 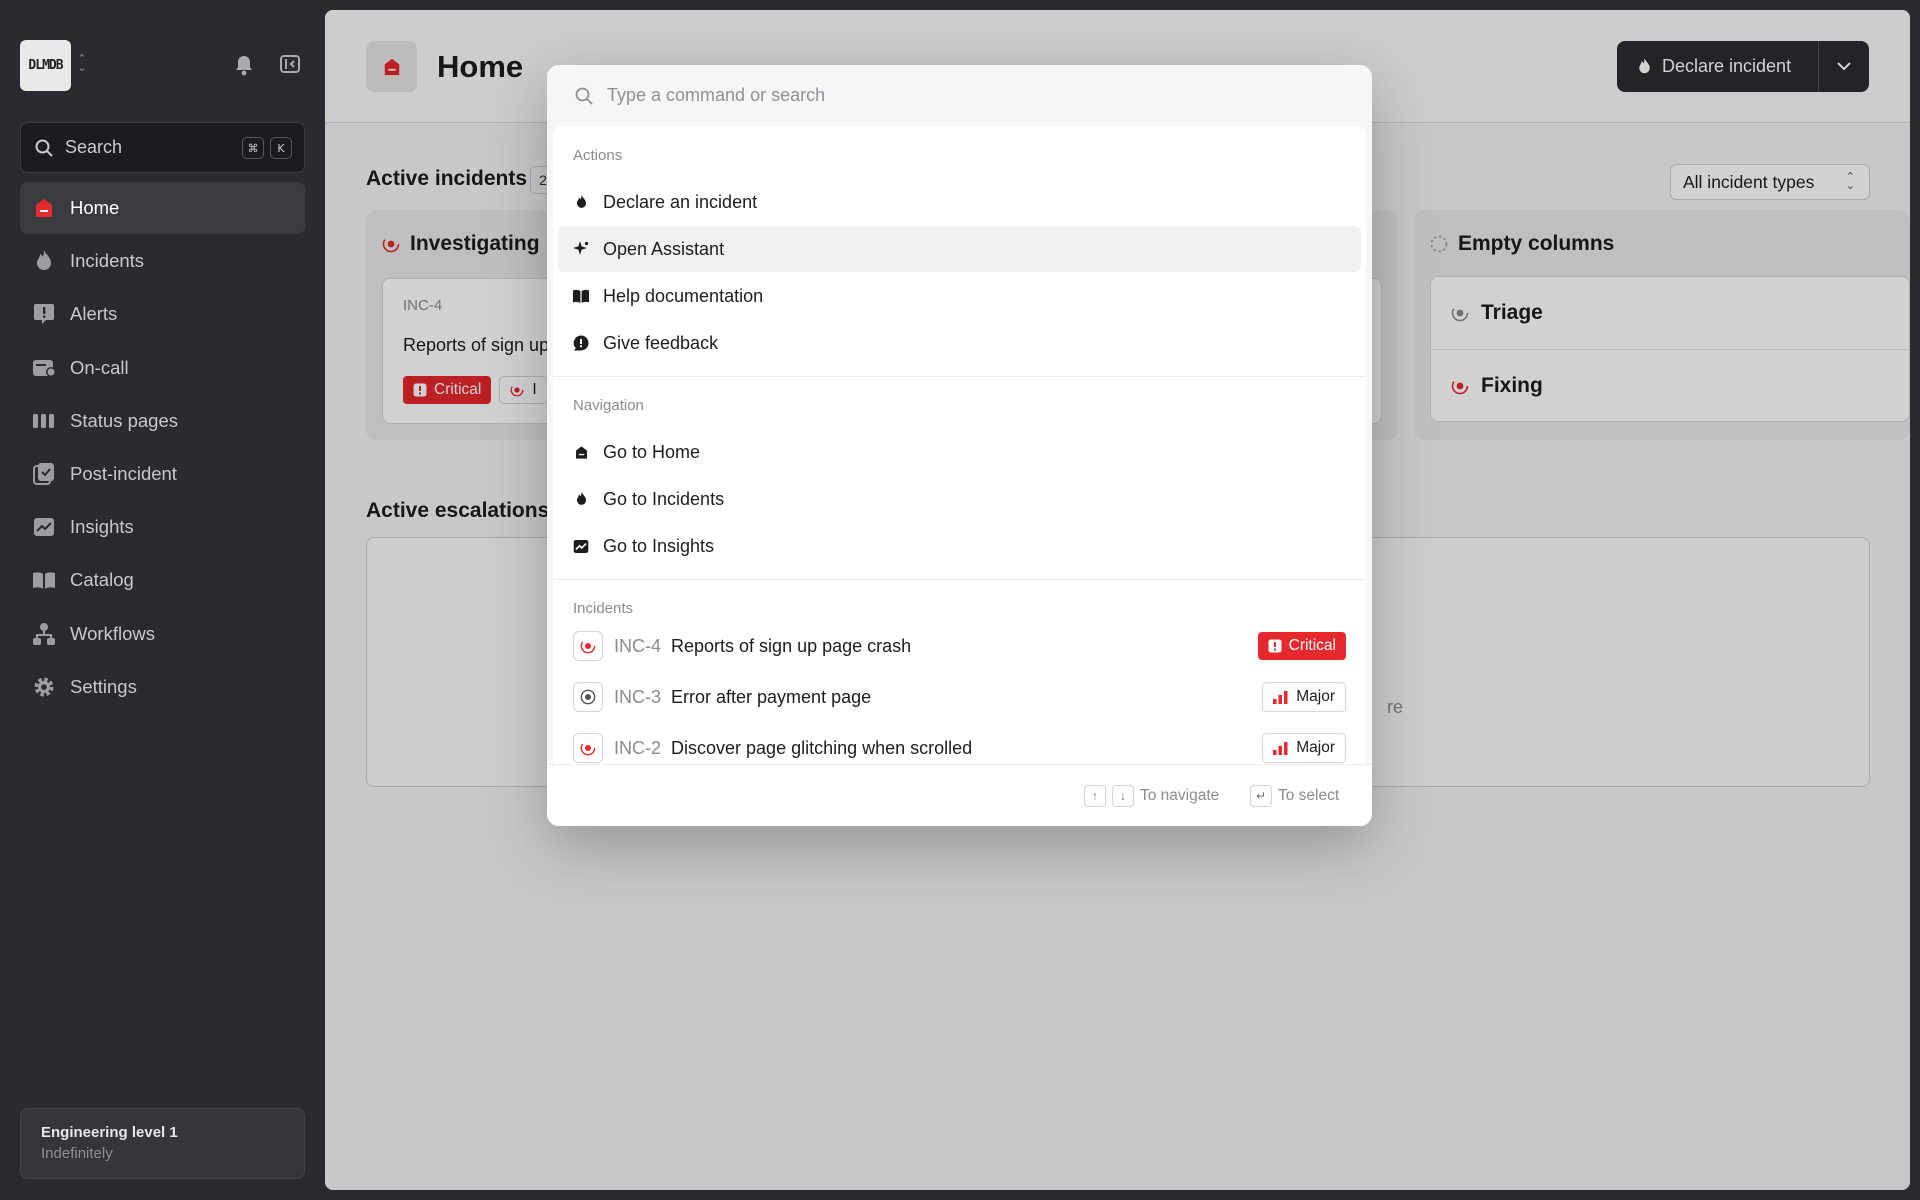 I want to click on post-incident-icon, so click(x=44, y=474).